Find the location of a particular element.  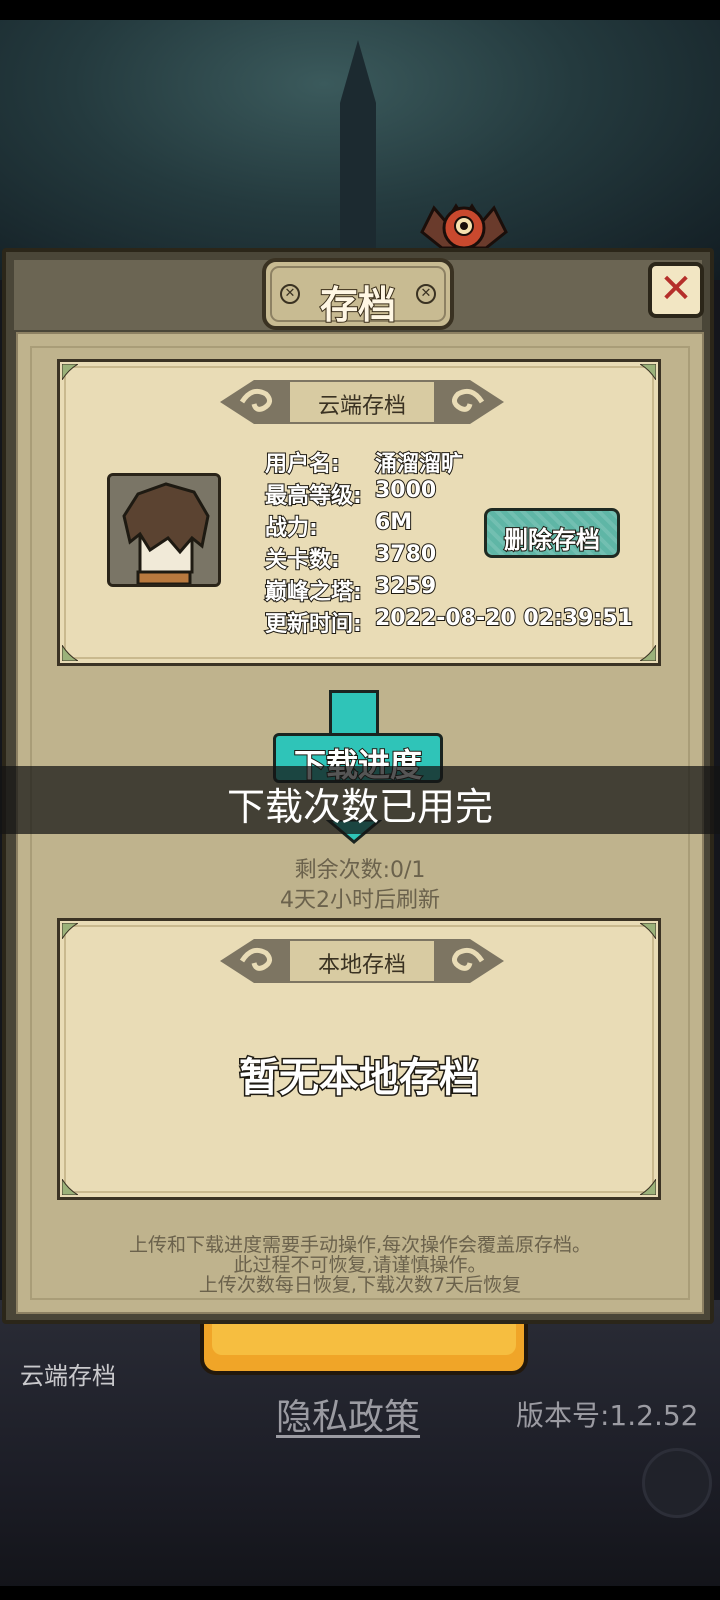

peak-tower-label: 巅峰之塔: is located at coordinates (313, 592).